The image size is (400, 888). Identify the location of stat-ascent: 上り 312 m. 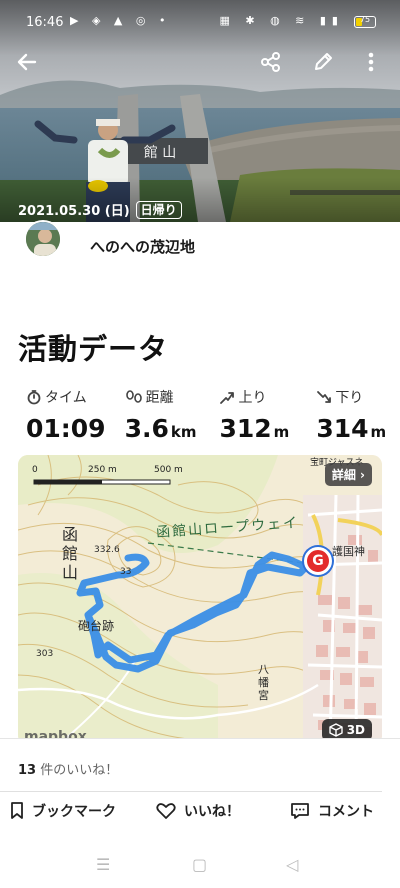
(242, 414).